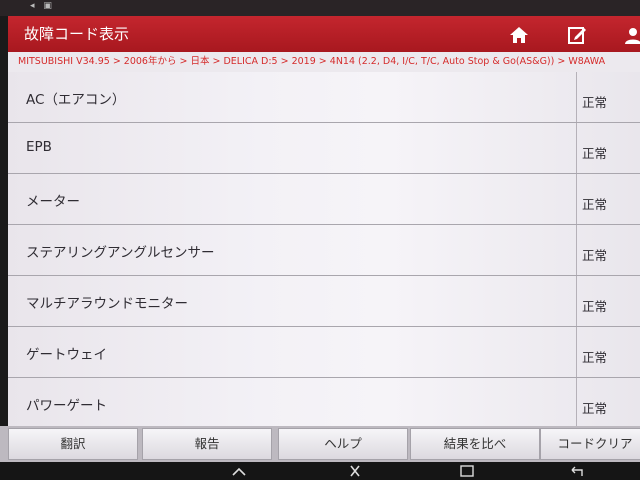 The image size is (640, 480). What do you see at coordinates (590, 444) in the screenshot?
I see `clear-codes-button: コードクリア` at bounding box center [590, 444].